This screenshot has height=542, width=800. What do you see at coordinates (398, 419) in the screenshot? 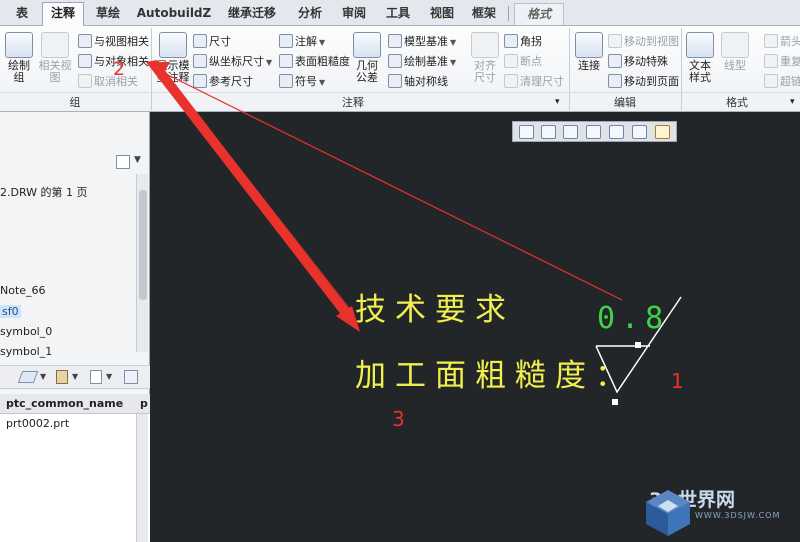
I see `callout-label-3: 3` at bounding box center [398, 419].